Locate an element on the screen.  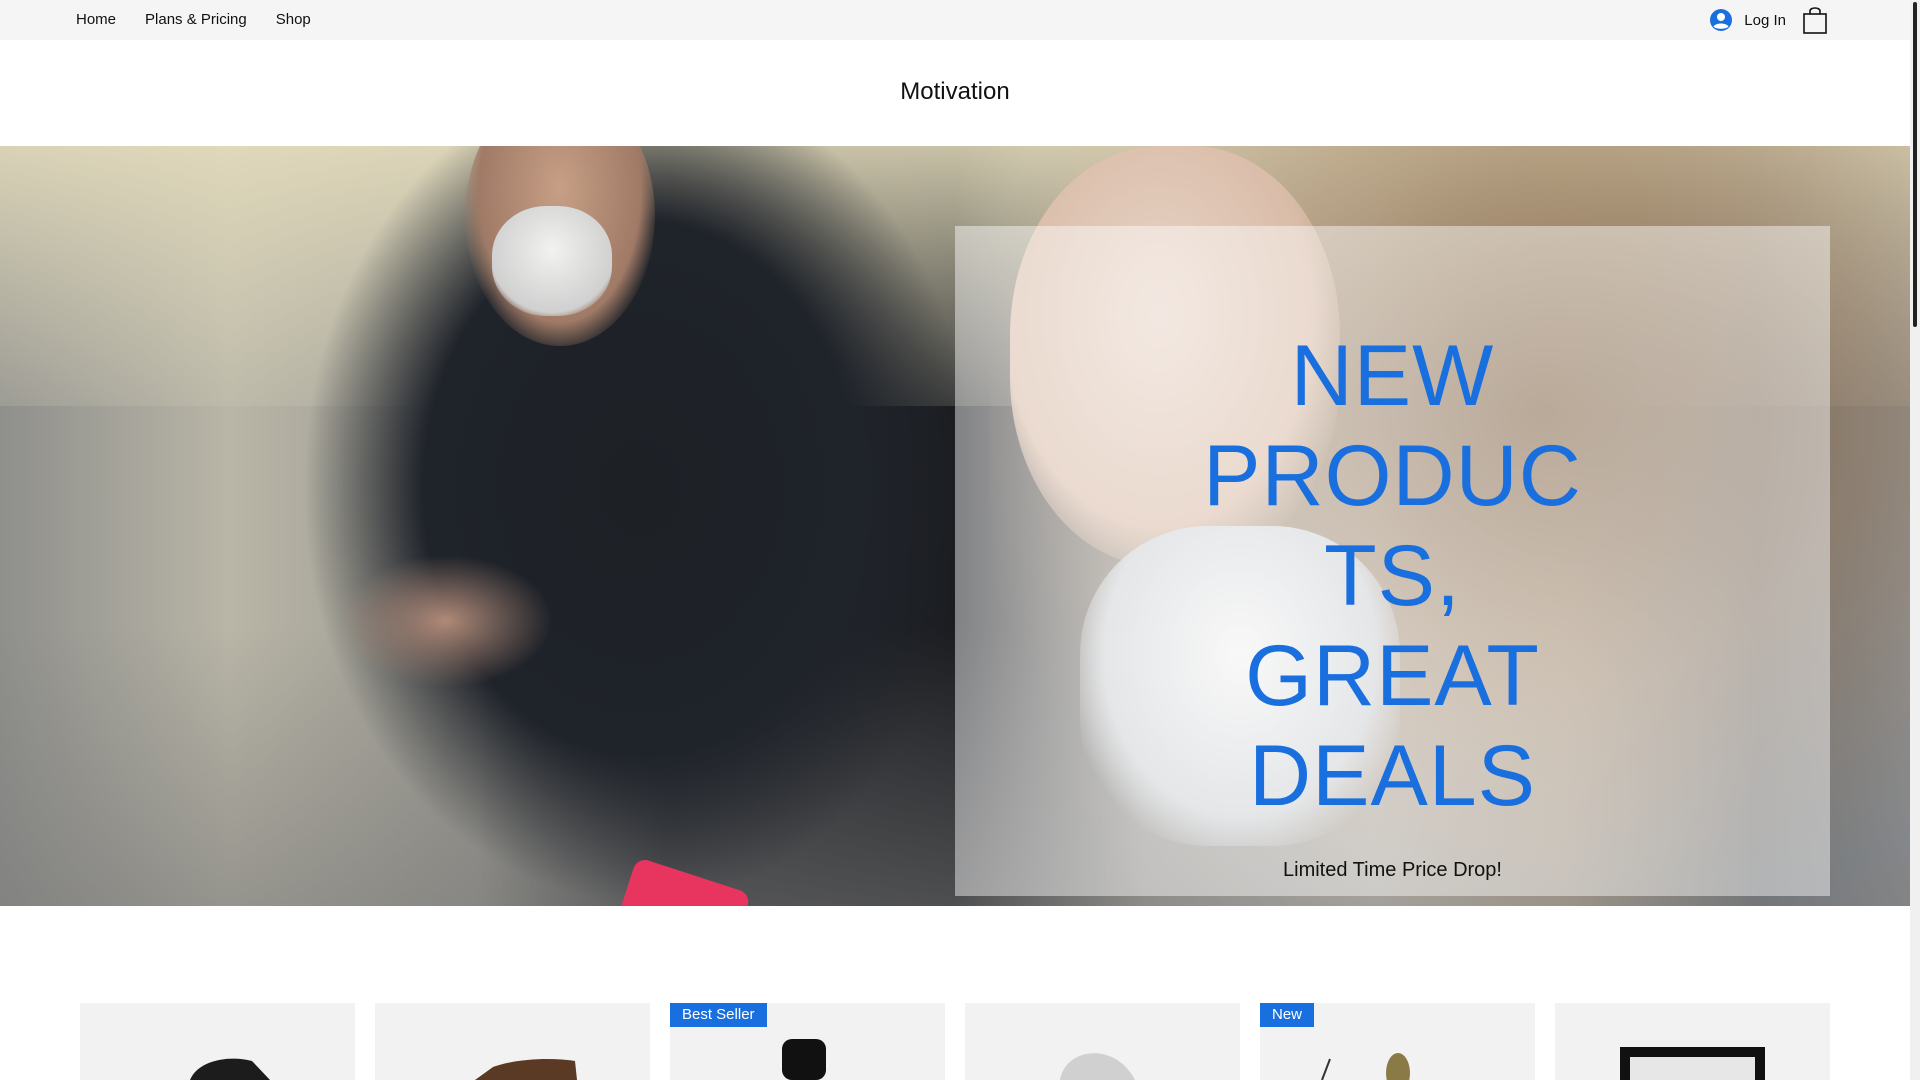
product-gallery: Best Seller New is located at coordinates (955, 1041).